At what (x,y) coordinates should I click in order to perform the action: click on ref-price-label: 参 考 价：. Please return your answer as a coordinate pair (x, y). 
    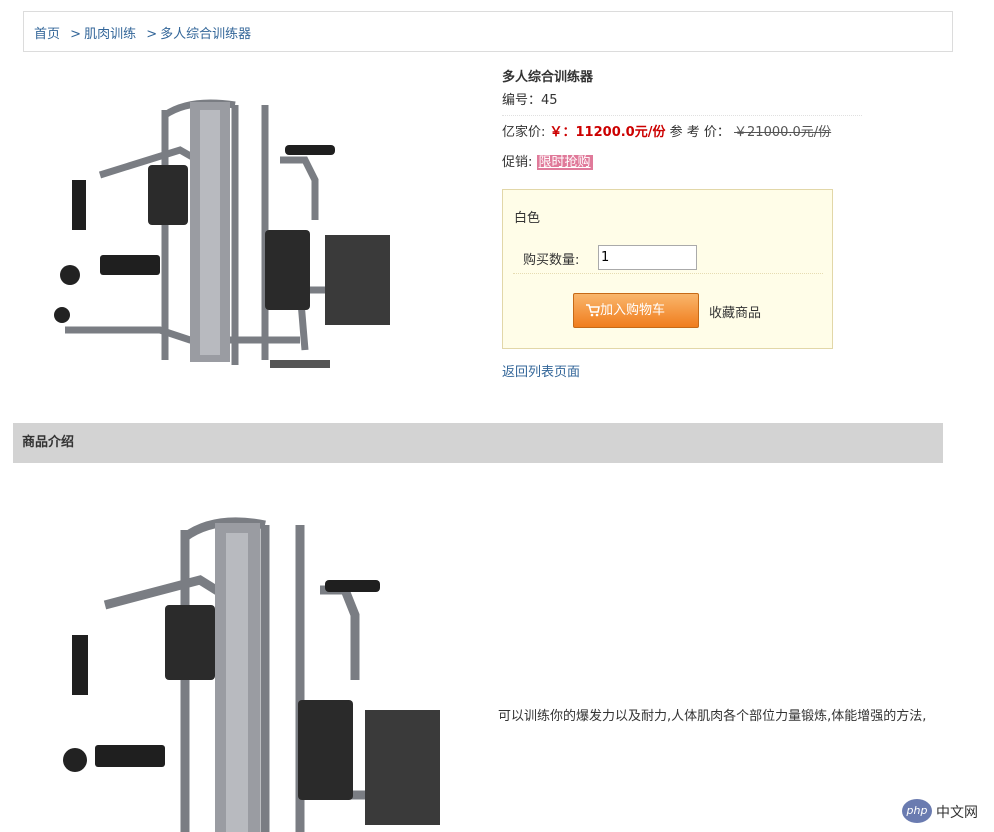
    Looking at the image, I should click on (697, 132).